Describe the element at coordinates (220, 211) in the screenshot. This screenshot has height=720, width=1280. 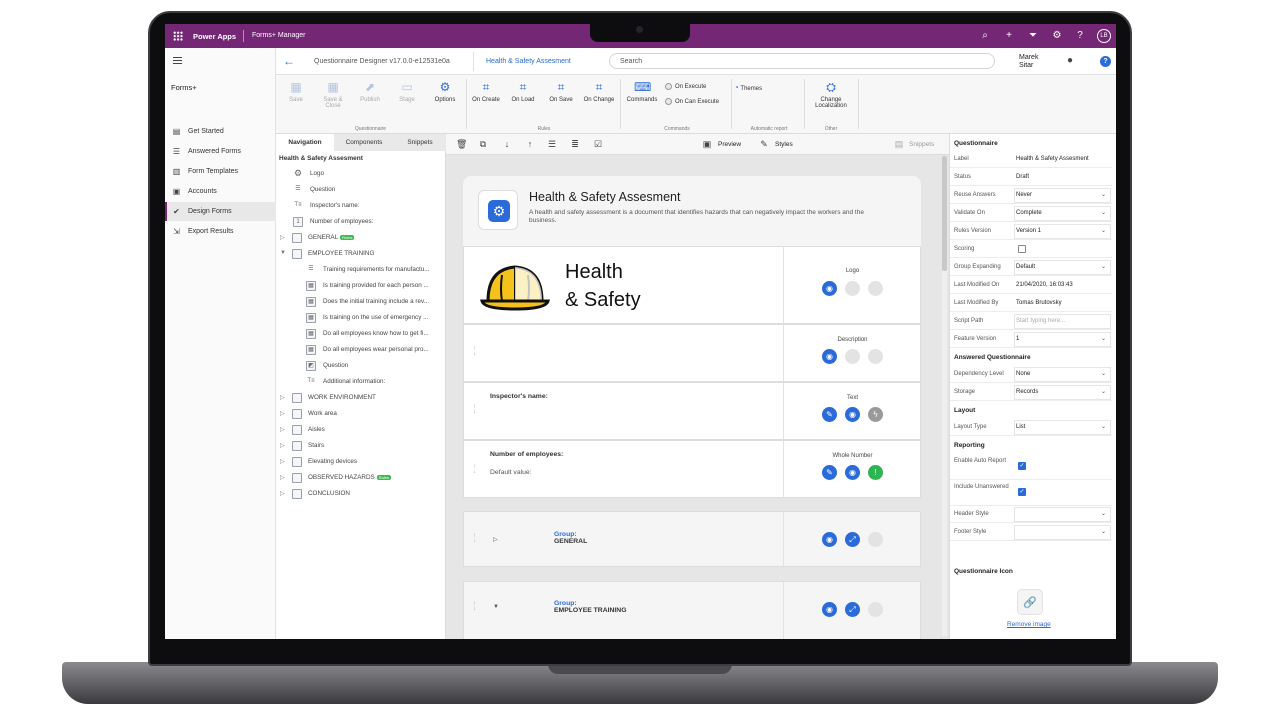
I see `nav-item-design-forms: ✔ Design Forms` at that location.